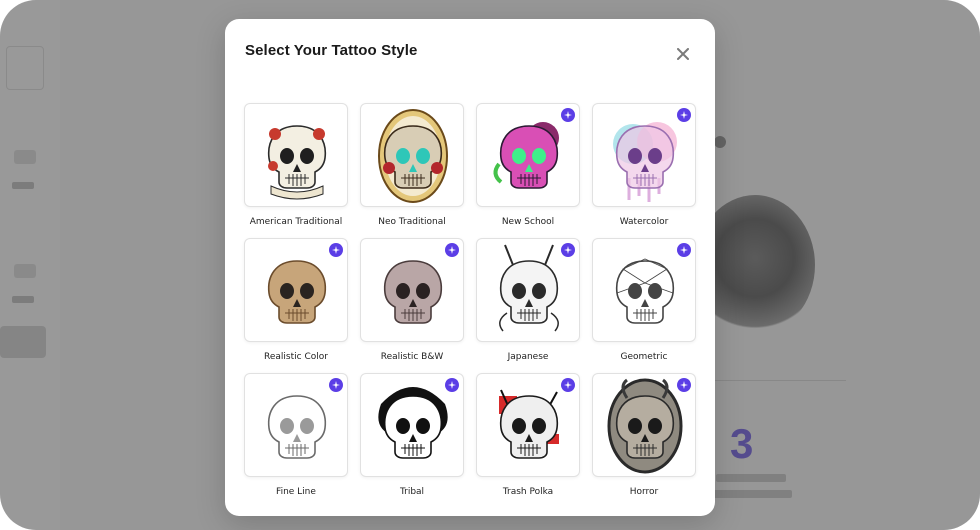  What do you see at coordinates (296, 492) in the screenshot?
I see `style-label: Fine Line` at bounding box center [296, 492].